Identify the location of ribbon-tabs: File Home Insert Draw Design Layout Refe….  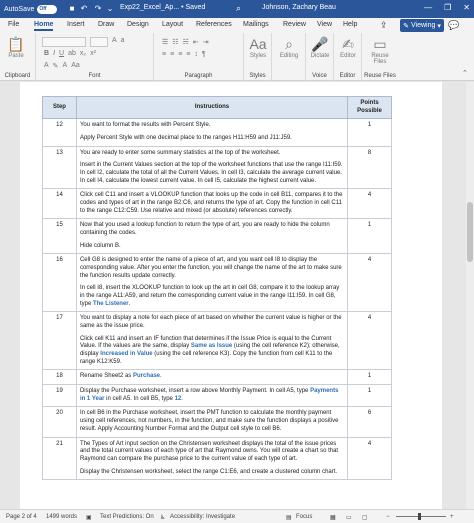
(237, 25).